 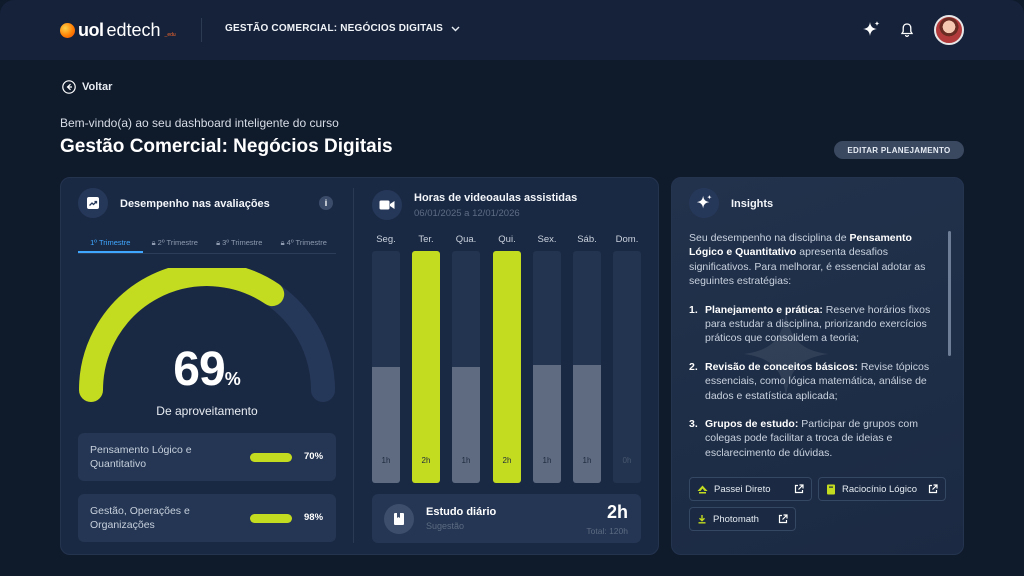 I want to click on ai-sparkle-button, so click(x=871, y=30).